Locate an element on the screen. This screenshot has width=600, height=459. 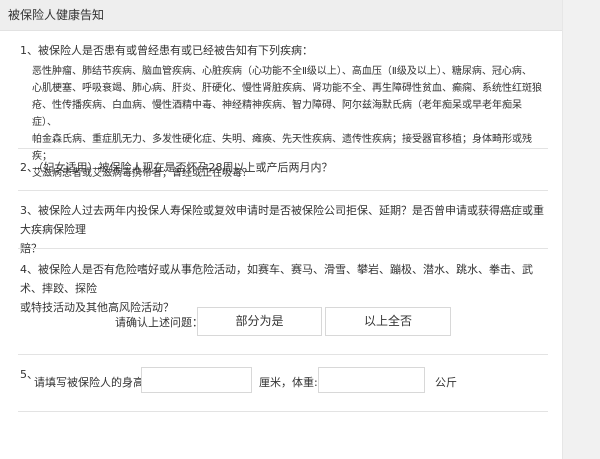
height-input is located at coordinates (196, 380).